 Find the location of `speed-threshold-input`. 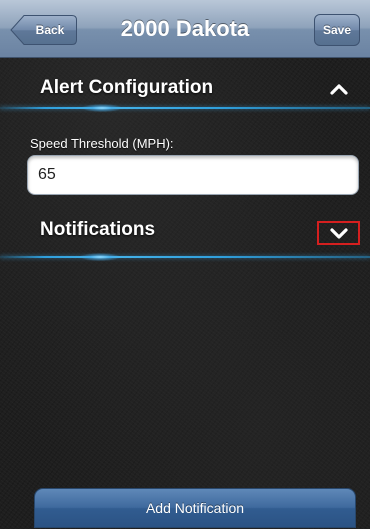

speed-threshold-input is located at coordinates (193, 175).